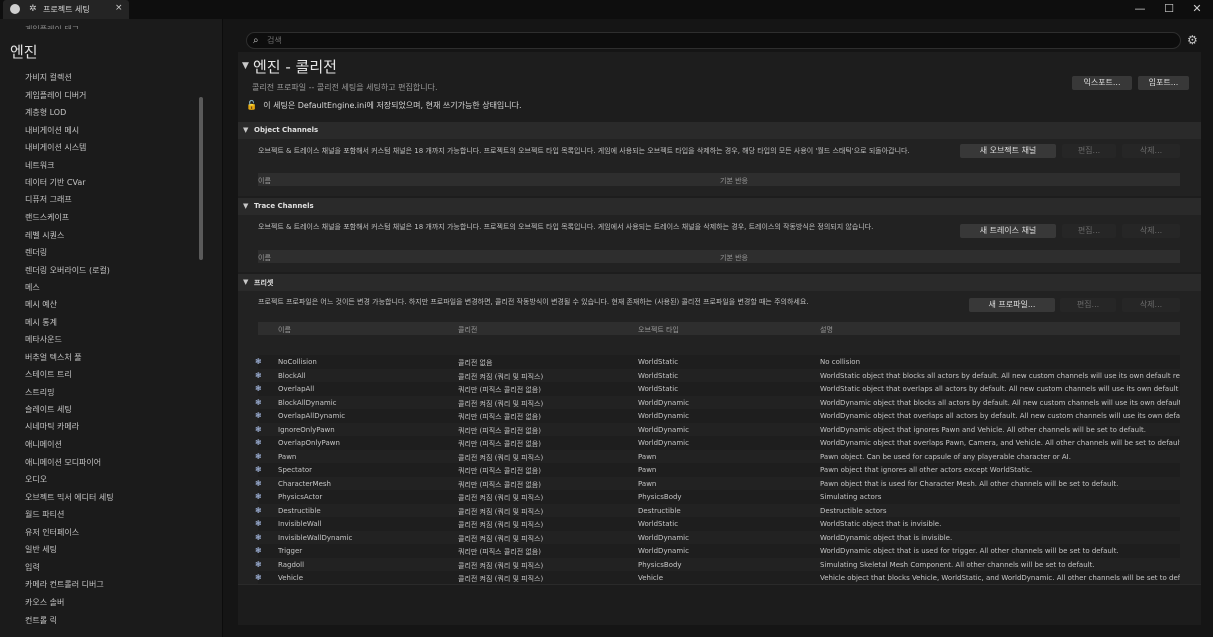  Describe the element at coordinates (64, 584) in the screenshot. I see `sidebar-item: 카메라 컨트롤러 디버그` at that location.